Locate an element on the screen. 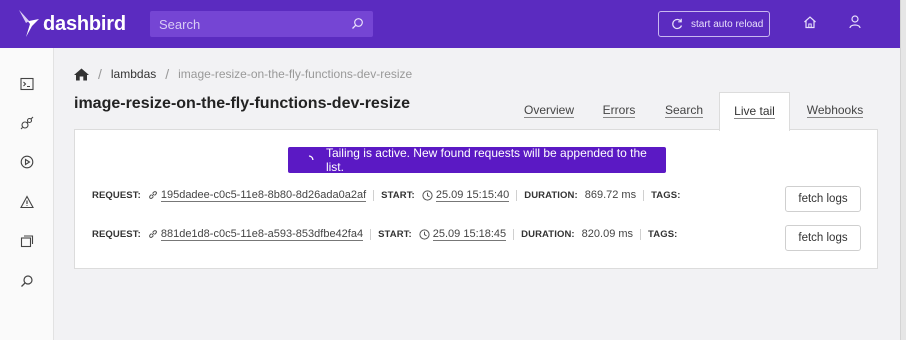  start-auto-reload-button: start auto reload is located at coordinates (714, 24).